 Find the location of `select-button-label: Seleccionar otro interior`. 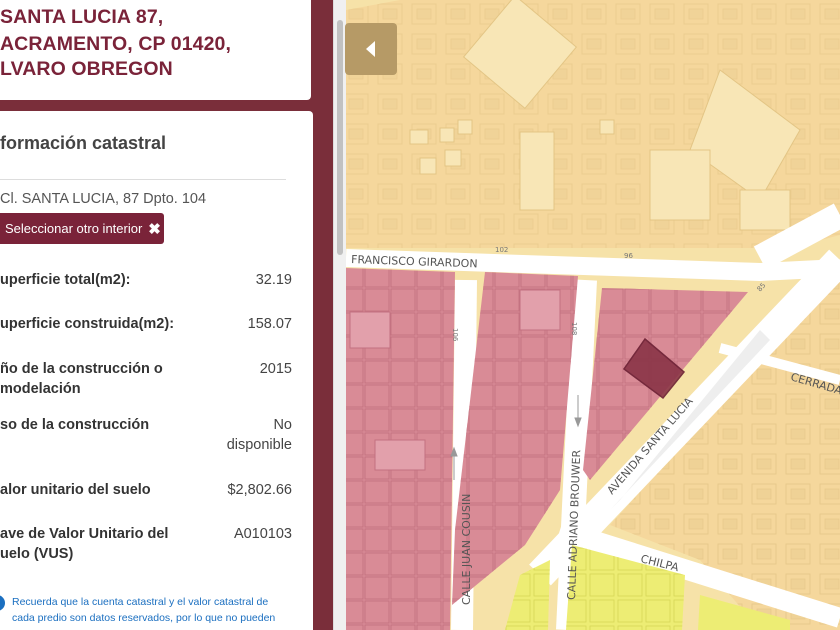

select-button-label: Seleccionar otro interior is located at coordinates (74, 228).